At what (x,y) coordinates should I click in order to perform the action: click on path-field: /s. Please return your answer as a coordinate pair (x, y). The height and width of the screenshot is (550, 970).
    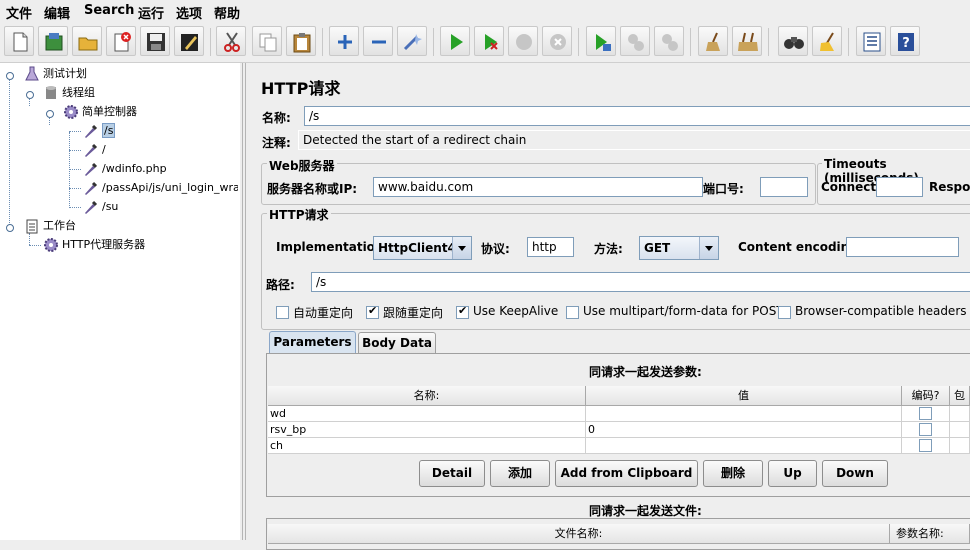
    Looking at the image, I should click on (640, 282).